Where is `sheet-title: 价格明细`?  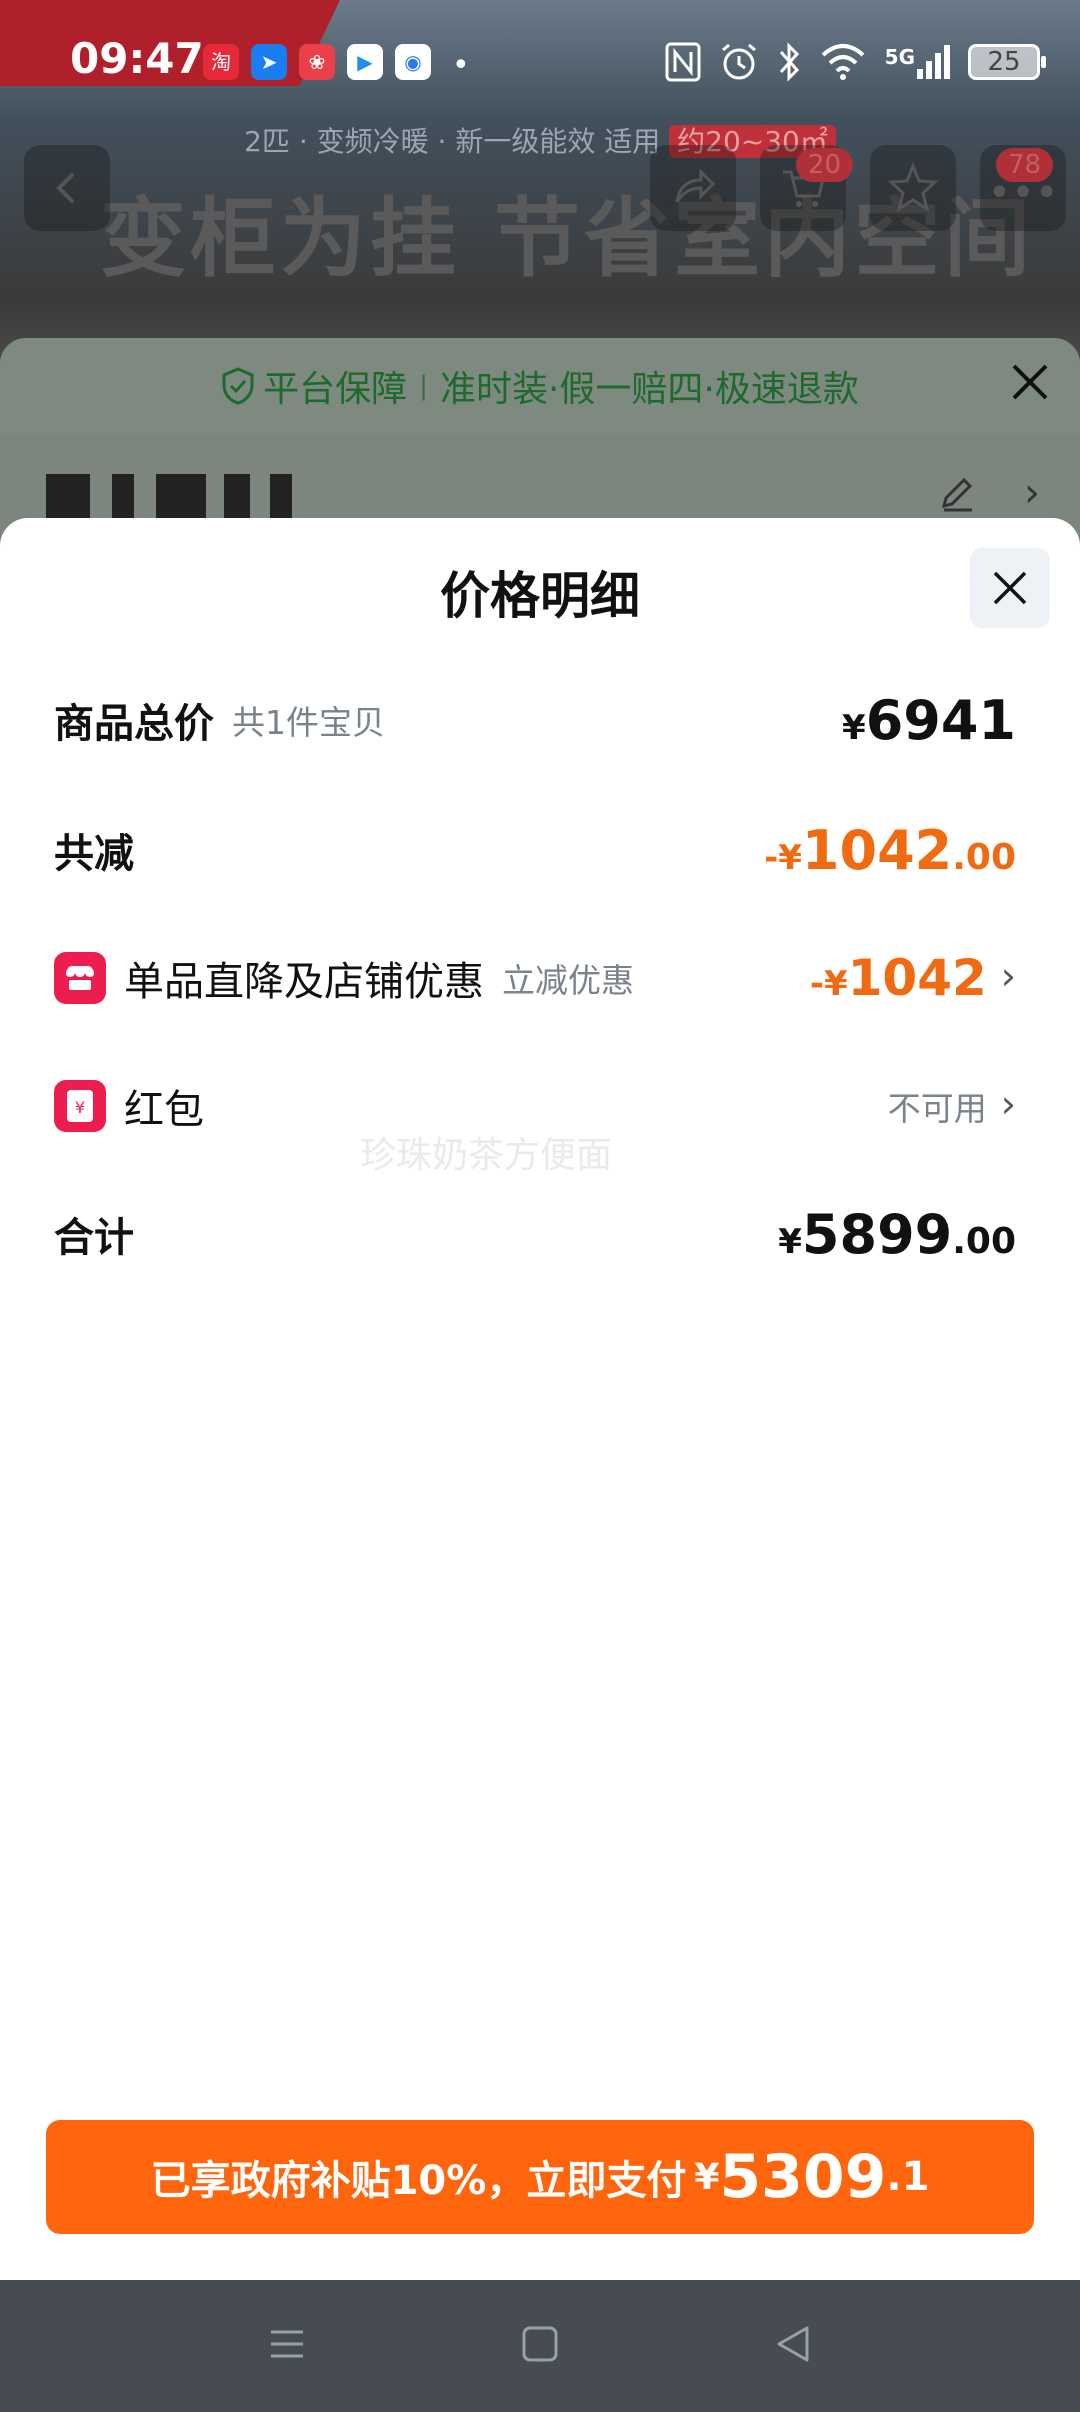 sheet-title: 价格明细 is located at coordinates (540, 596).